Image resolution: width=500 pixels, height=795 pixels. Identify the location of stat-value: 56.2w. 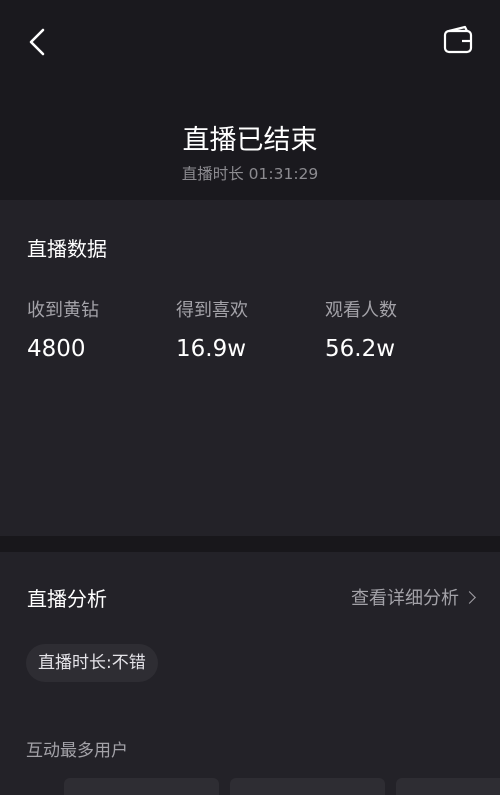
(360, 349).